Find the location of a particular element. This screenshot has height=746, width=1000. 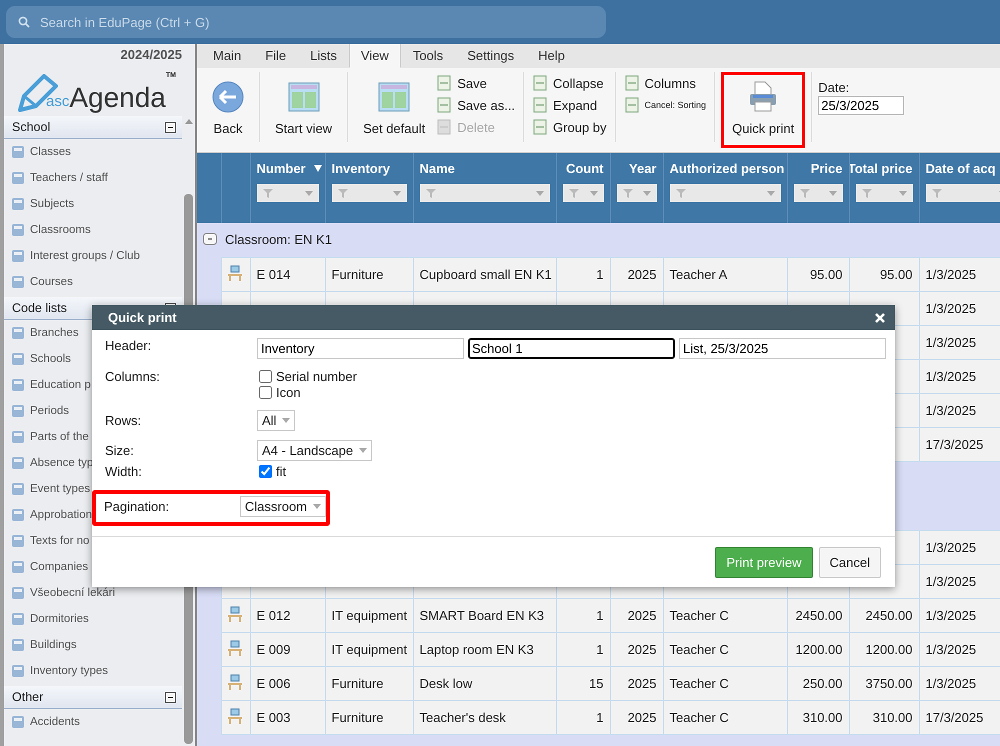

table-cell: Desk low is located at coordinates (446, 683).